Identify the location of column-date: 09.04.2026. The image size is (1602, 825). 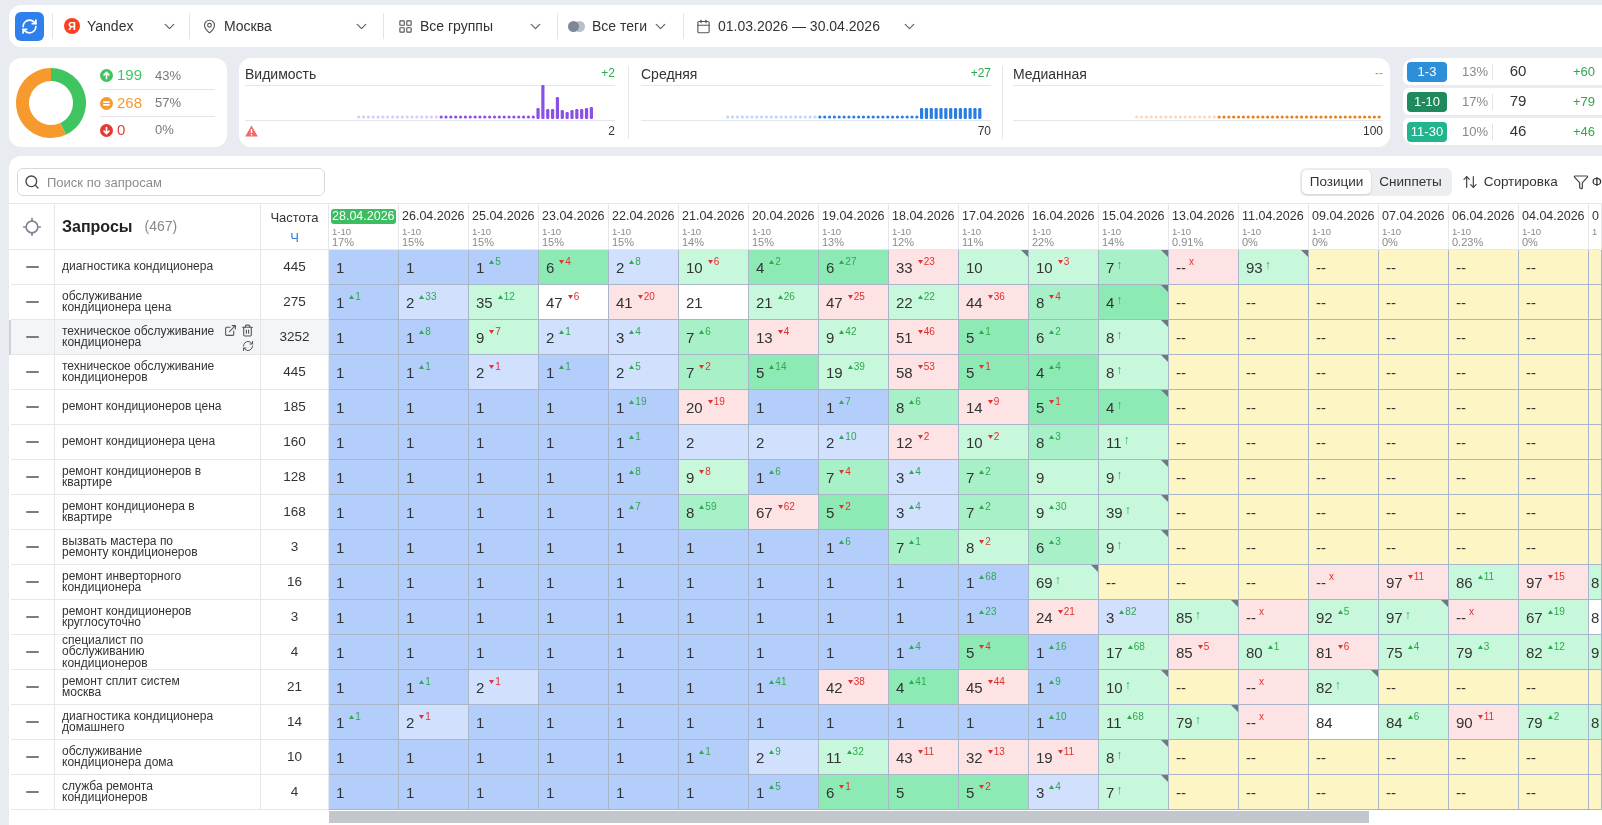
(1343, 216).